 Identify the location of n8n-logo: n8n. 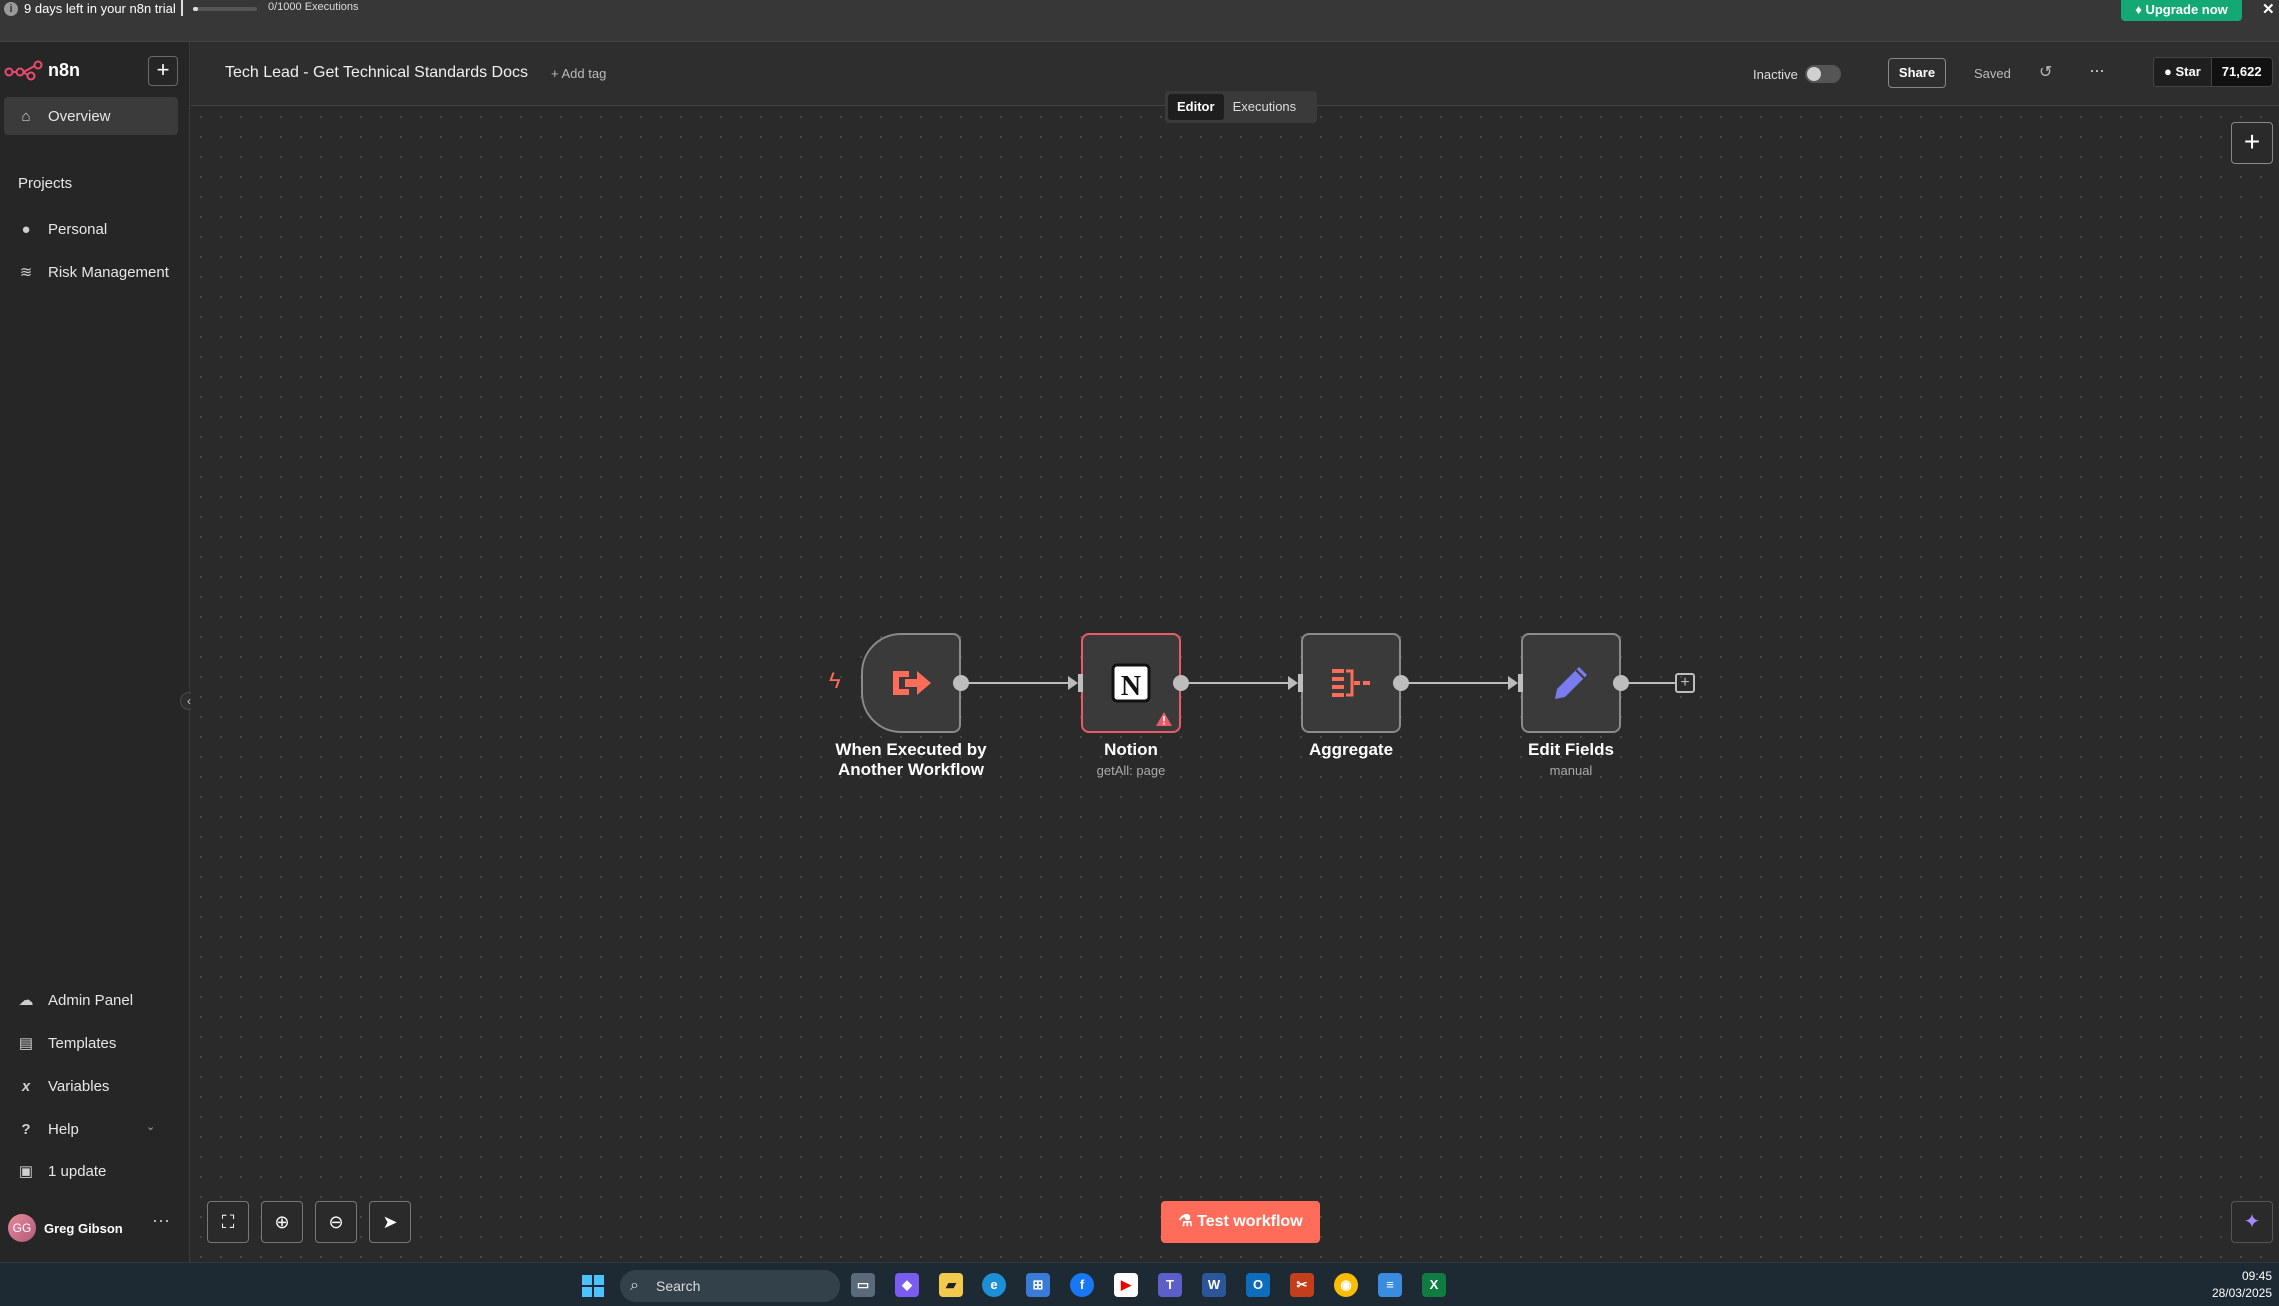
(42, 70).